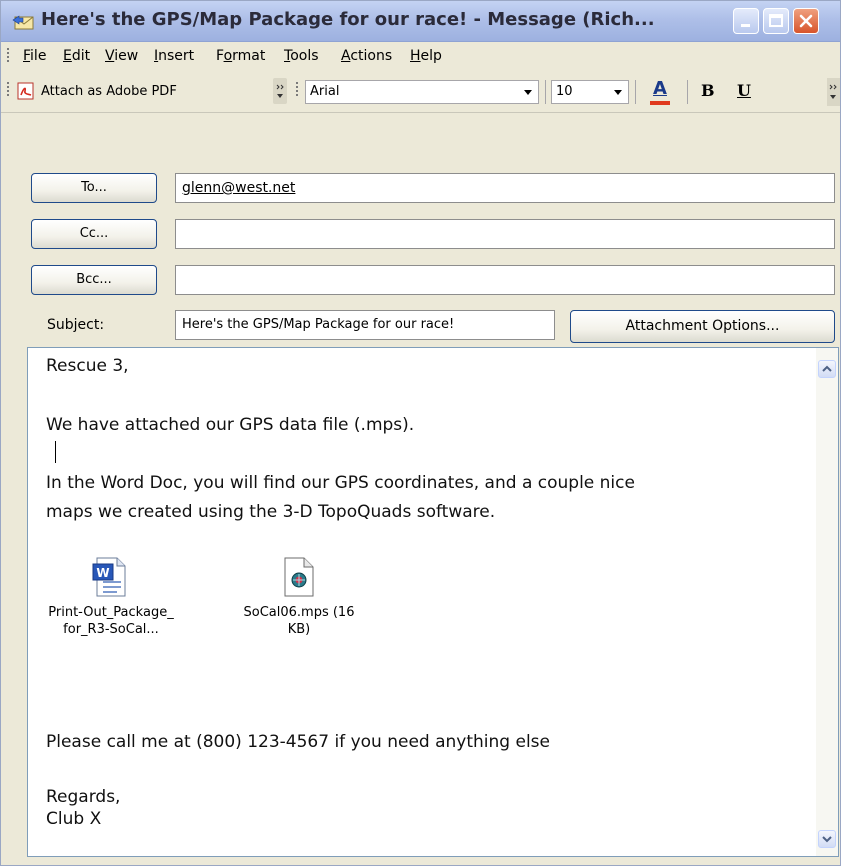  I want to click on chevron-up-icon, so click(827, 368).